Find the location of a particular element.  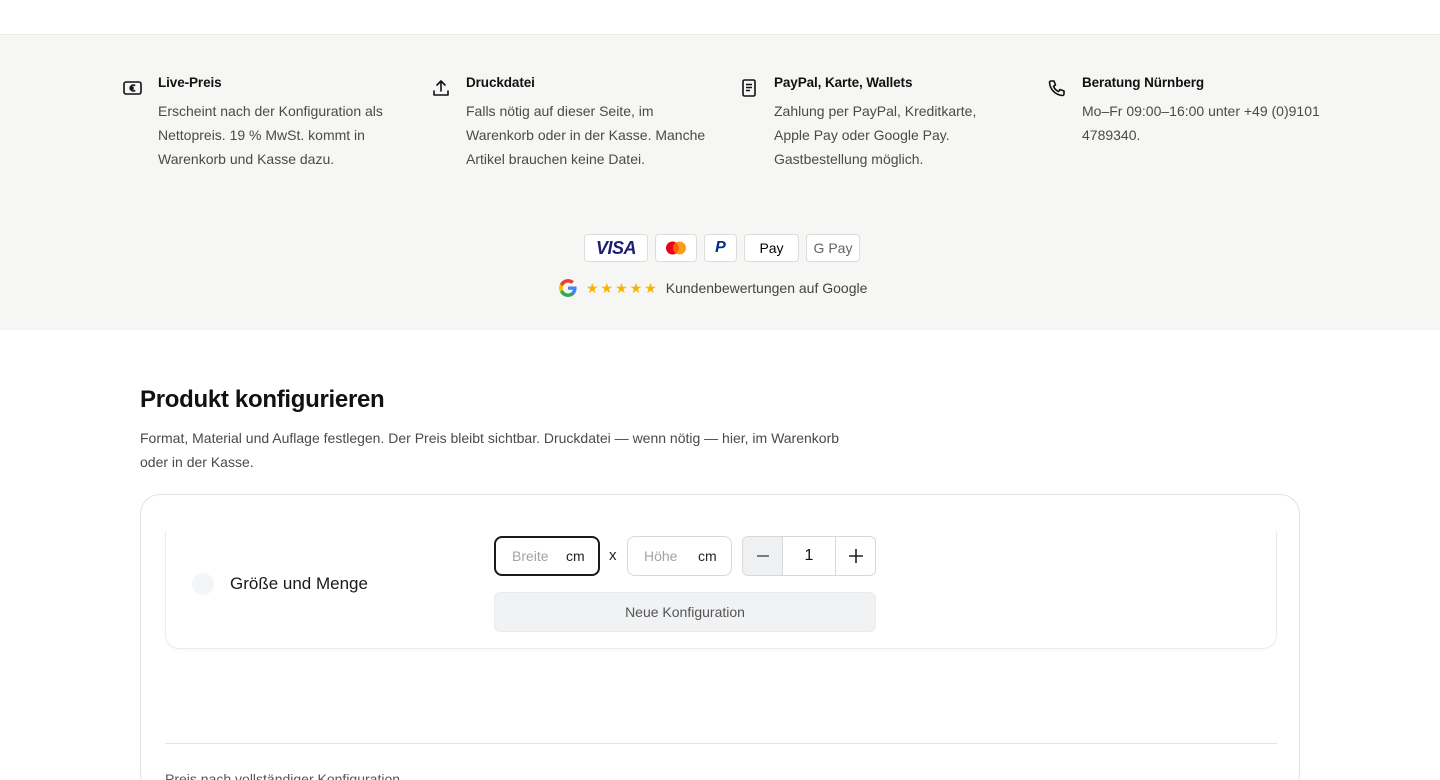

step-indicator is located at coordinates (203, 584).